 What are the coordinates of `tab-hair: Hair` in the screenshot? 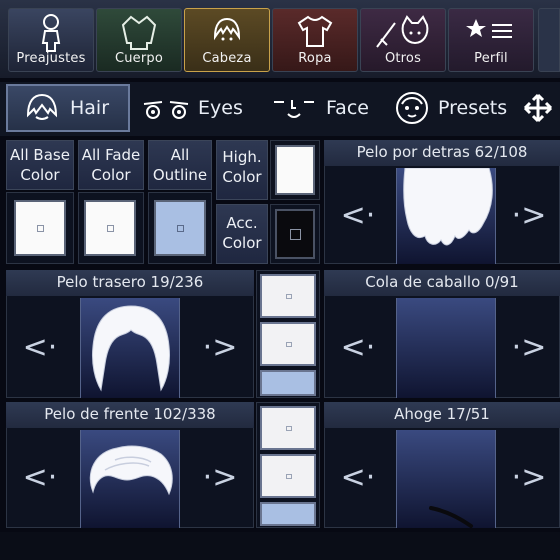 It's located at (68, 108).